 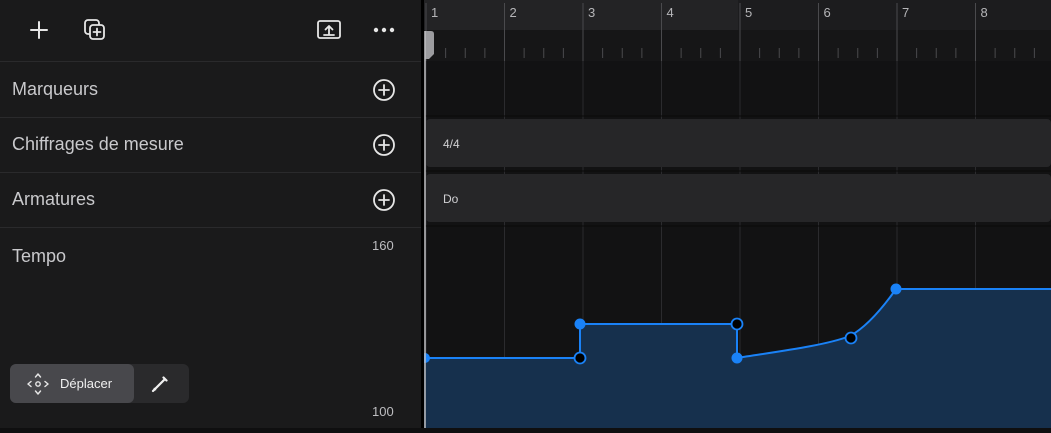 What do you see at coordinates (851, 338) in the screenshot?
I see `tempo-curve-handle` at bounding box center [851, 338].